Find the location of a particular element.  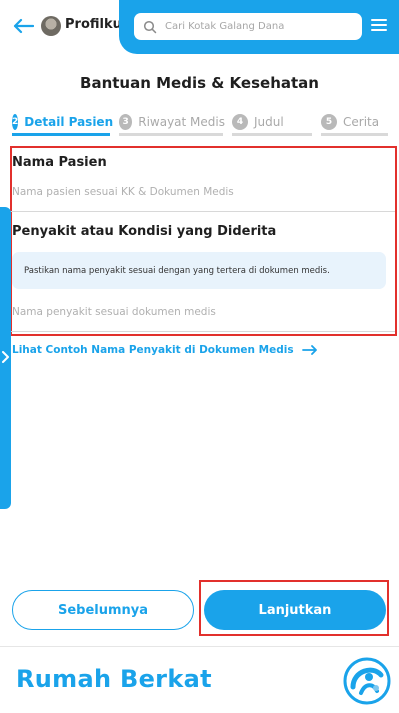

page-title: Bantuan Medis & Kesehatan is located at coordinates (199, 83).